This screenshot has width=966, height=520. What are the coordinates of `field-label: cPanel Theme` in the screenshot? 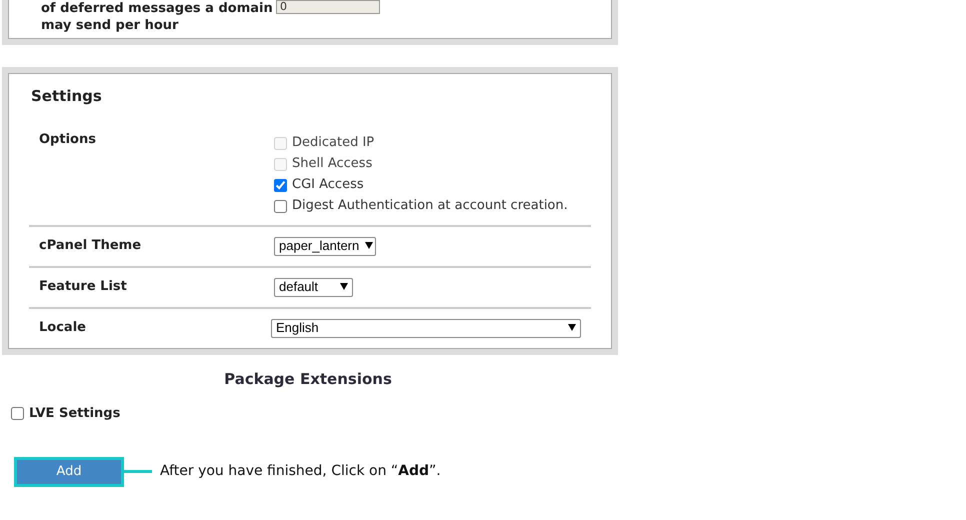 It's located at (90, 246).